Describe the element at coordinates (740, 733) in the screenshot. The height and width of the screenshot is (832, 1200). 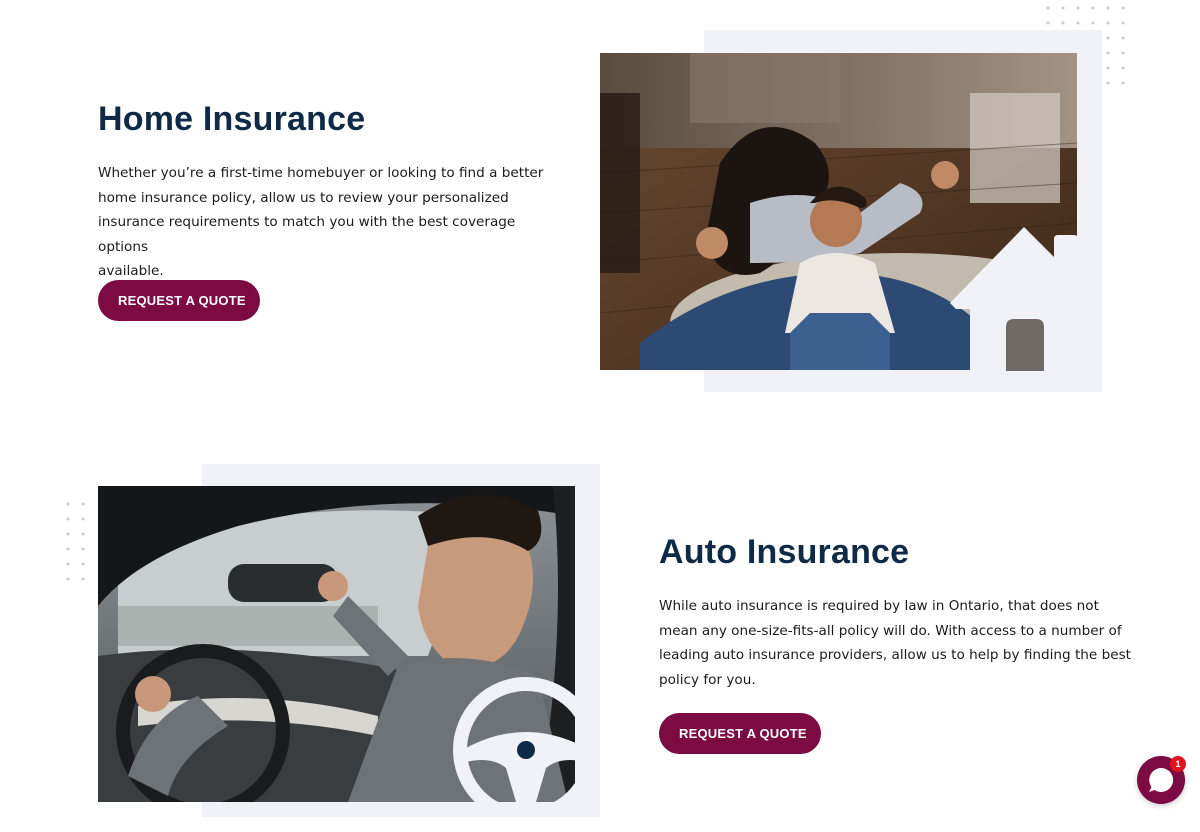
I see `auto-request-quote-button: REQUEST A QUOTE` at that location.